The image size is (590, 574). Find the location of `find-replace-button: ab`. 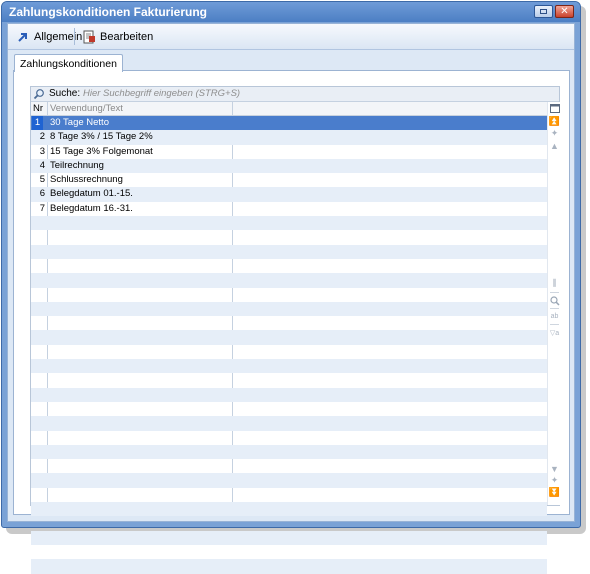

find-replace-button: ab is located at coordinates (554, 316).